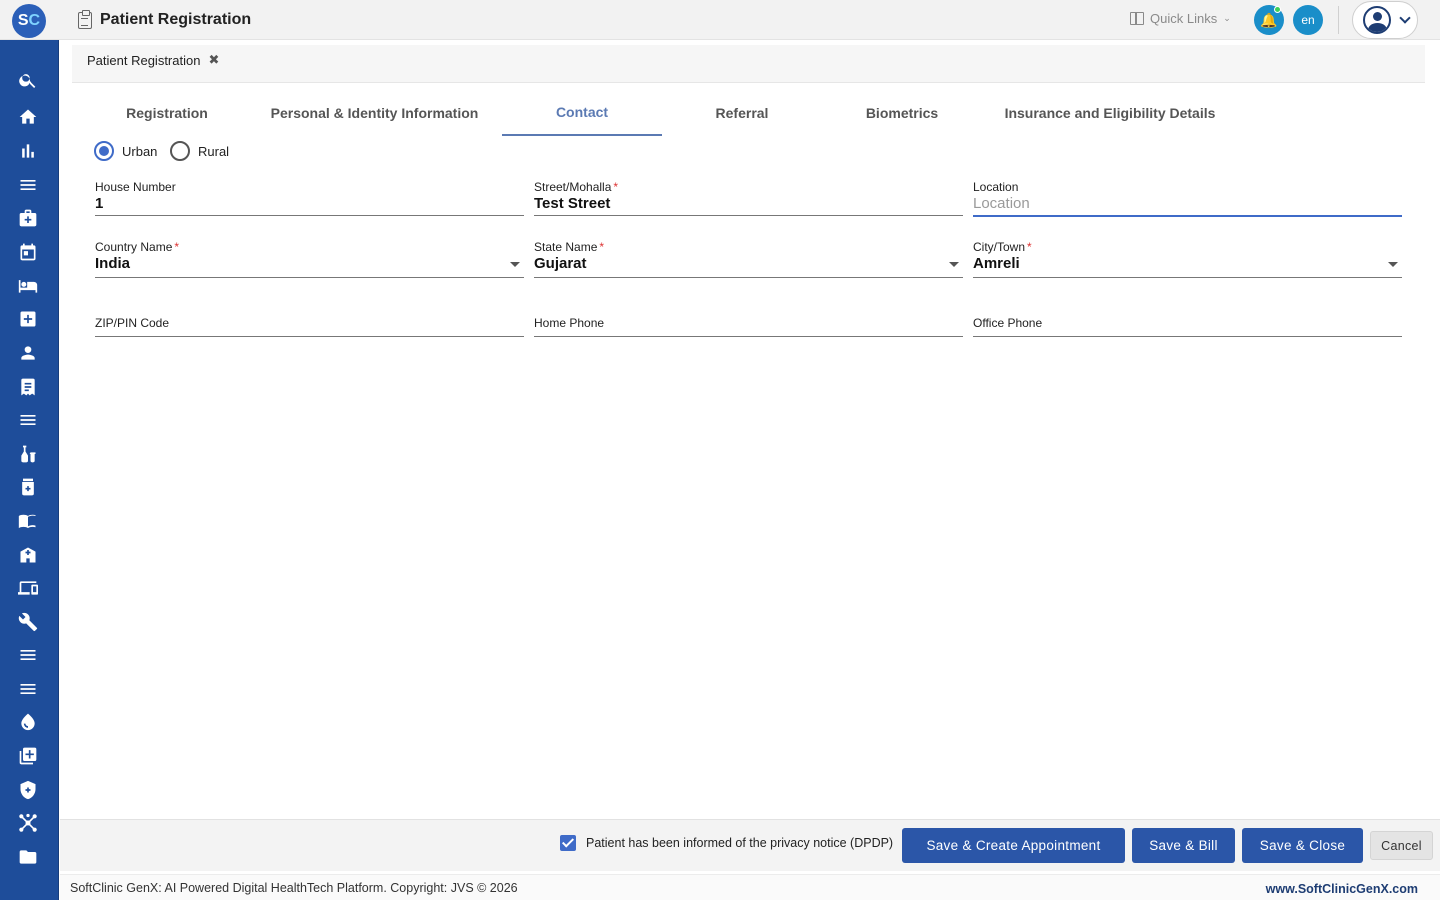 The width and height of the screenshot is (1440, 900). What do you see at coordinates (1137, 18) in the screenshot?
I see `gift-icon` at bounding box center [1137, 18].